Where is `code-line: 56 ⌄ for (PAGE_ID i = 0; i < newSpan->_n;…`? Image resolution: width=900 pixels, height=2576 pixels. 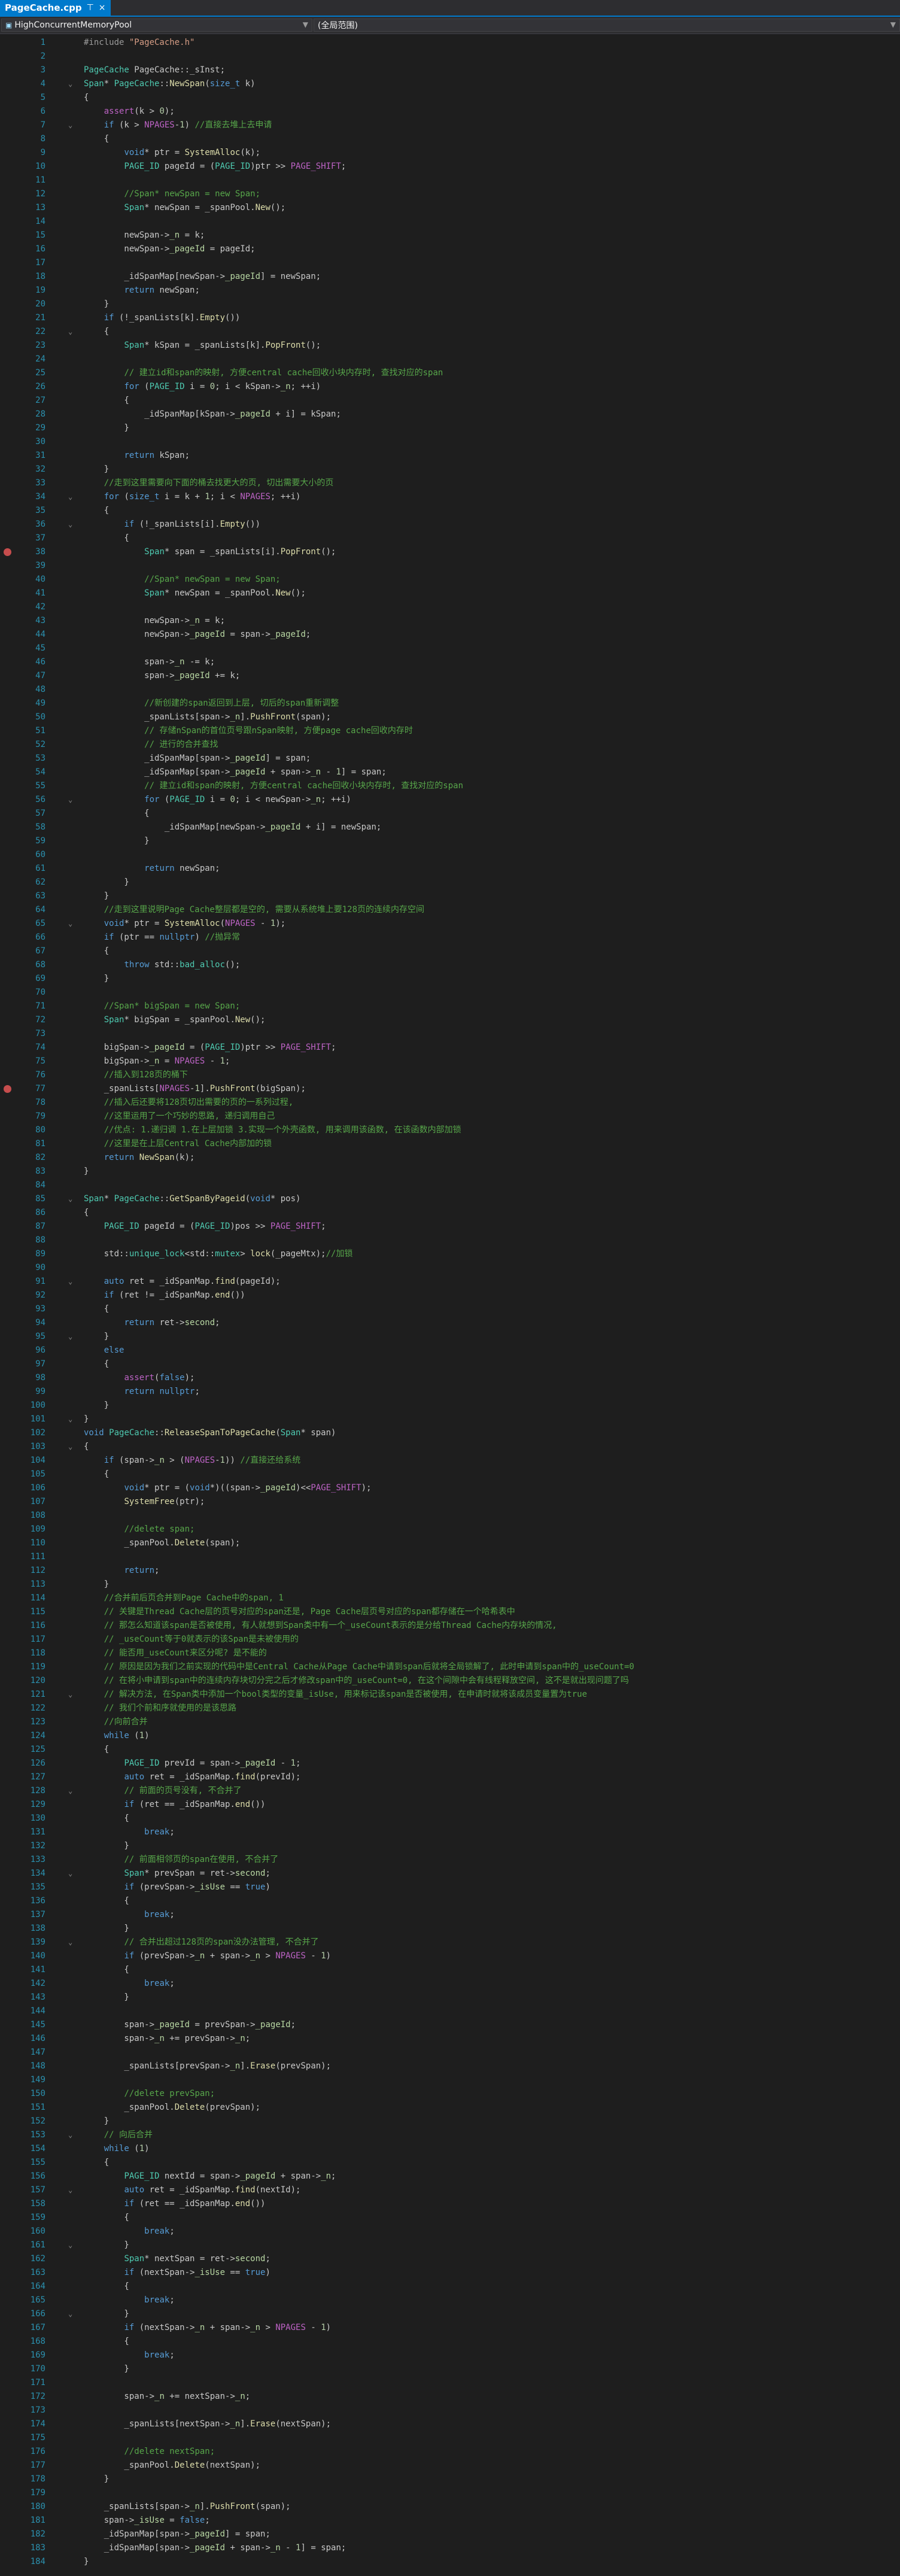 code-line: 56 ⌄ for (PAGE_ID i = 0; i < newSpan->_n;… is located at coordinates (450, 800).